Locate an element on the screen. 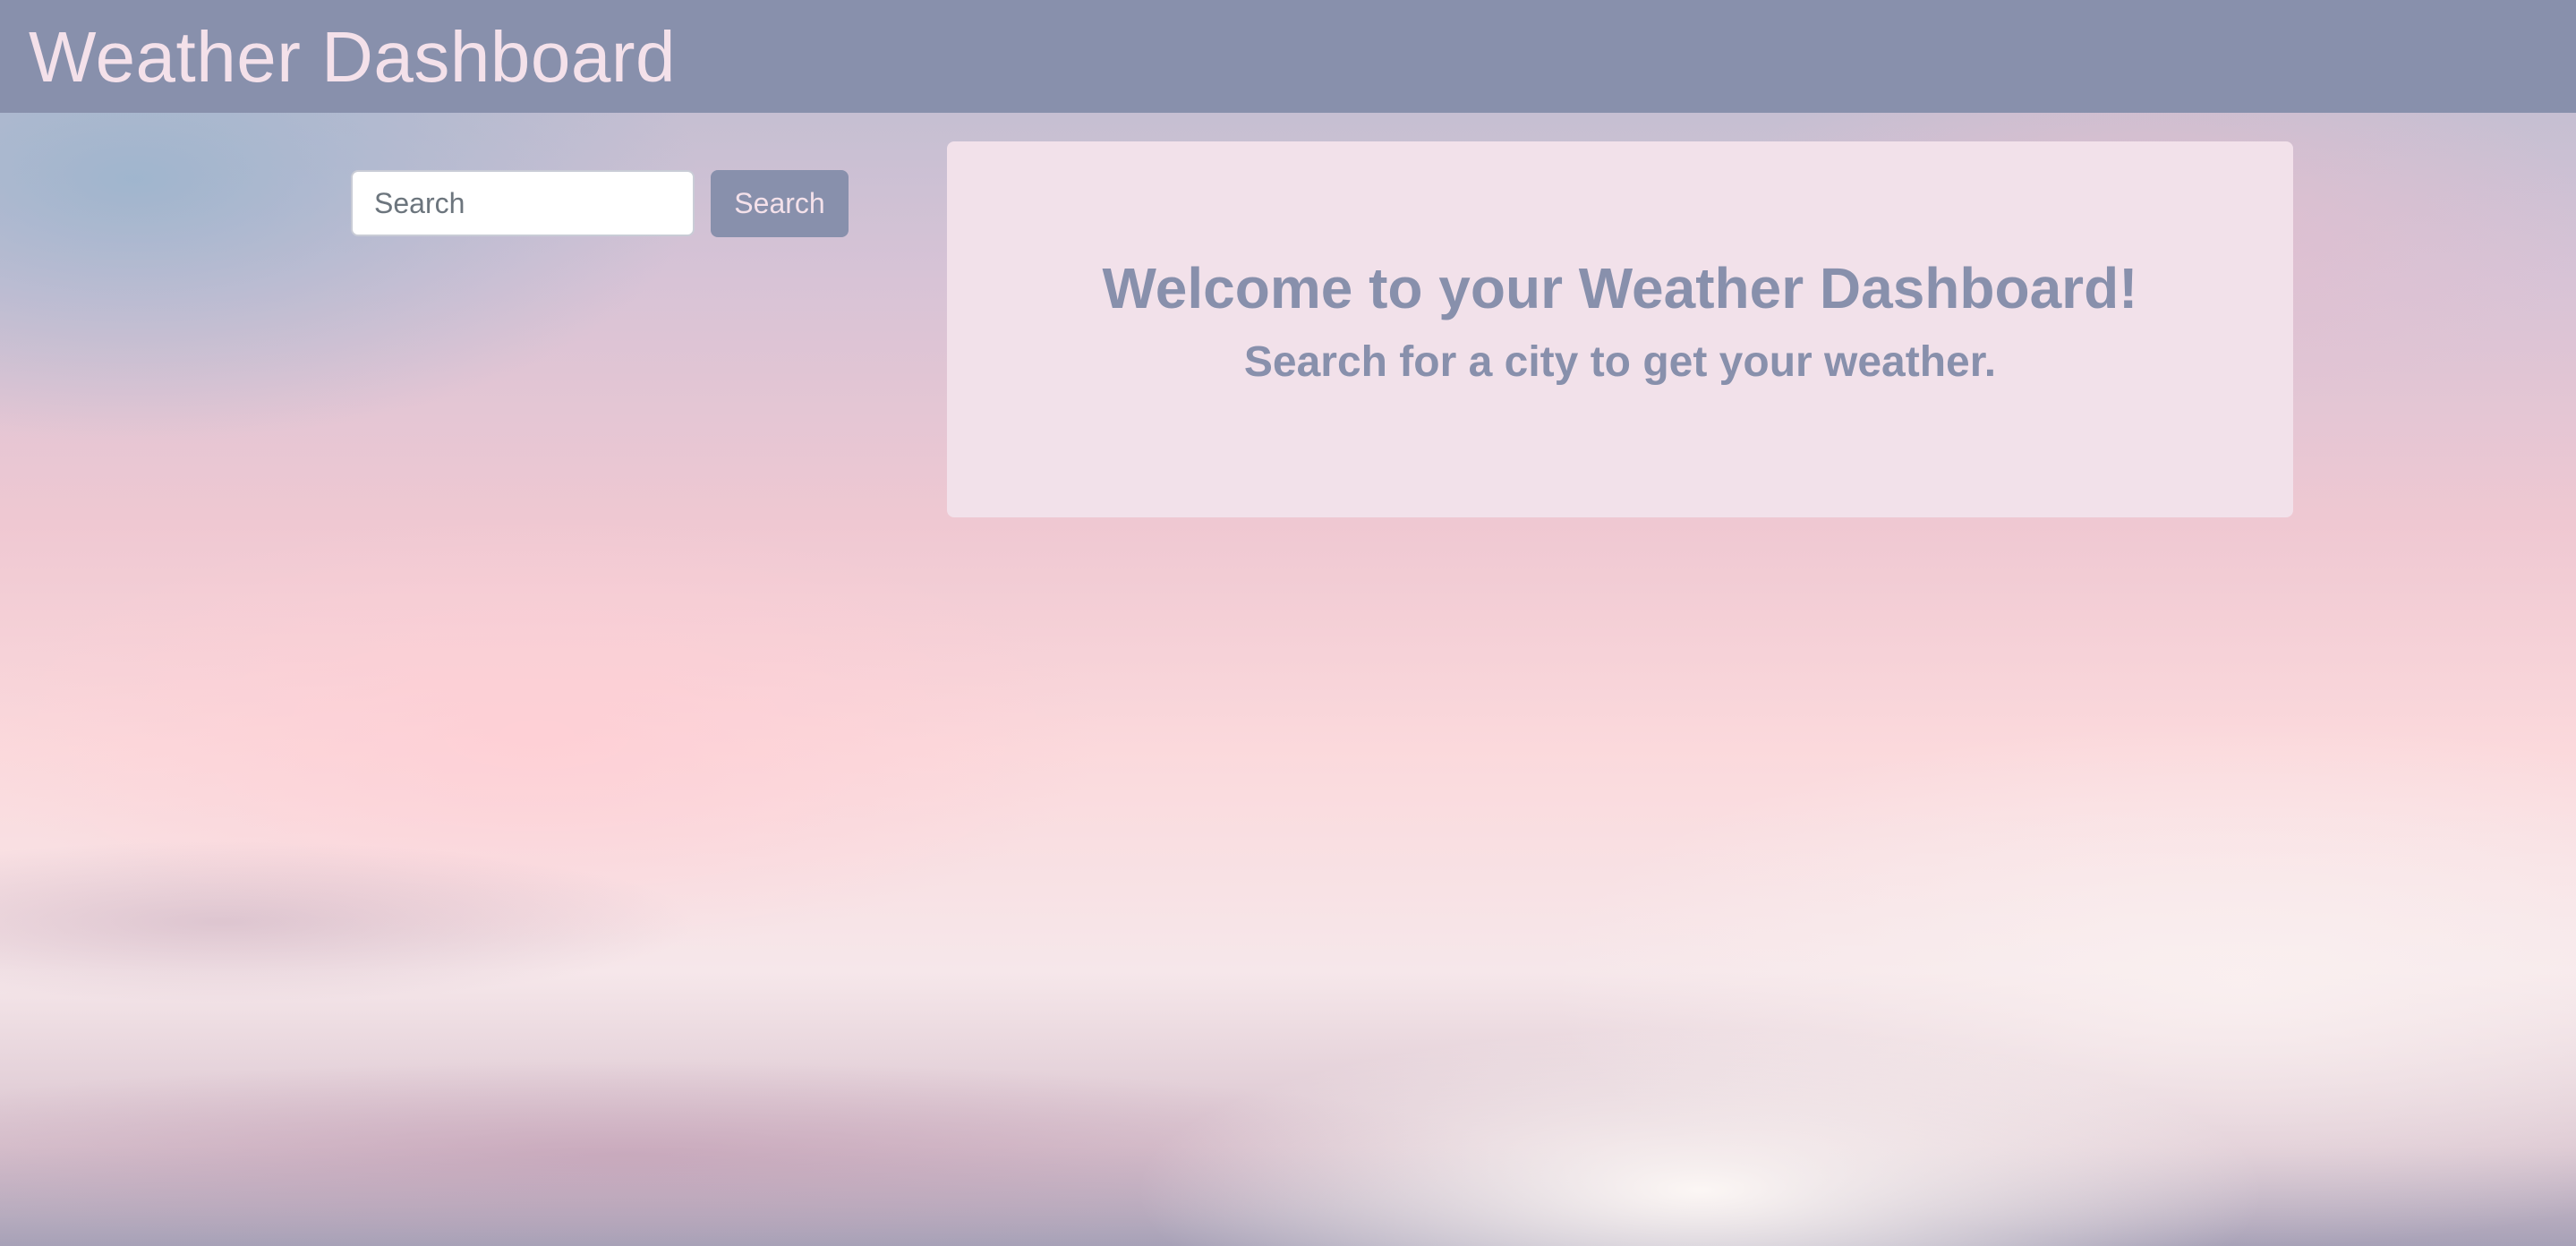 Image resolution: width=2576 pixels, height=1246 pixels. search-button: Search is located at coordinates (780, 203).